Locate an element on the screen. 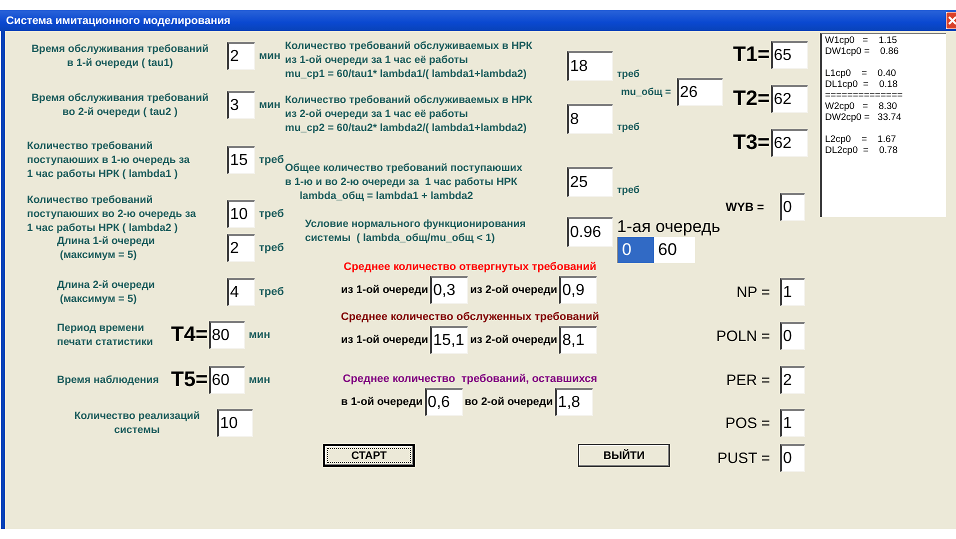 This screenshot has width=956, height=539. input-field: 65 is located at coordinates (789, 55).